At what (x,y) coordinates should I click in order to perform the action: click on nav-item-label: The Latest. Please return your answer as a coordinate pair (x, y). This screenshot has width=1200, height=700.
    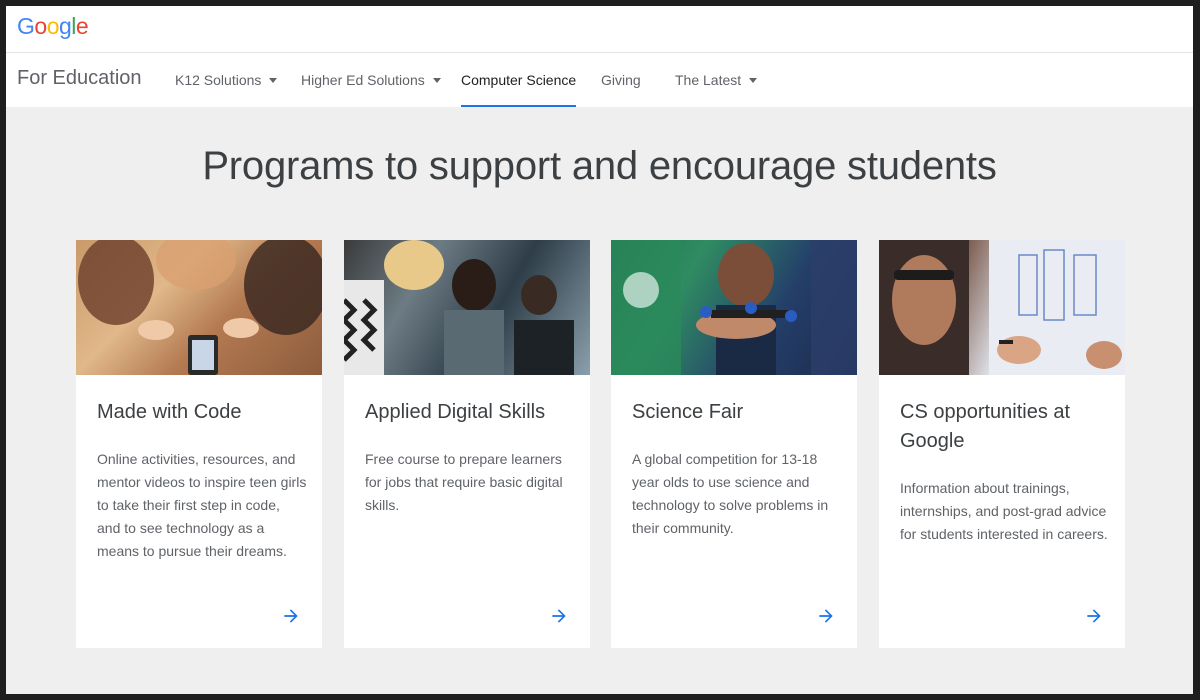
    Looking at the image, I should click on (708, 80).